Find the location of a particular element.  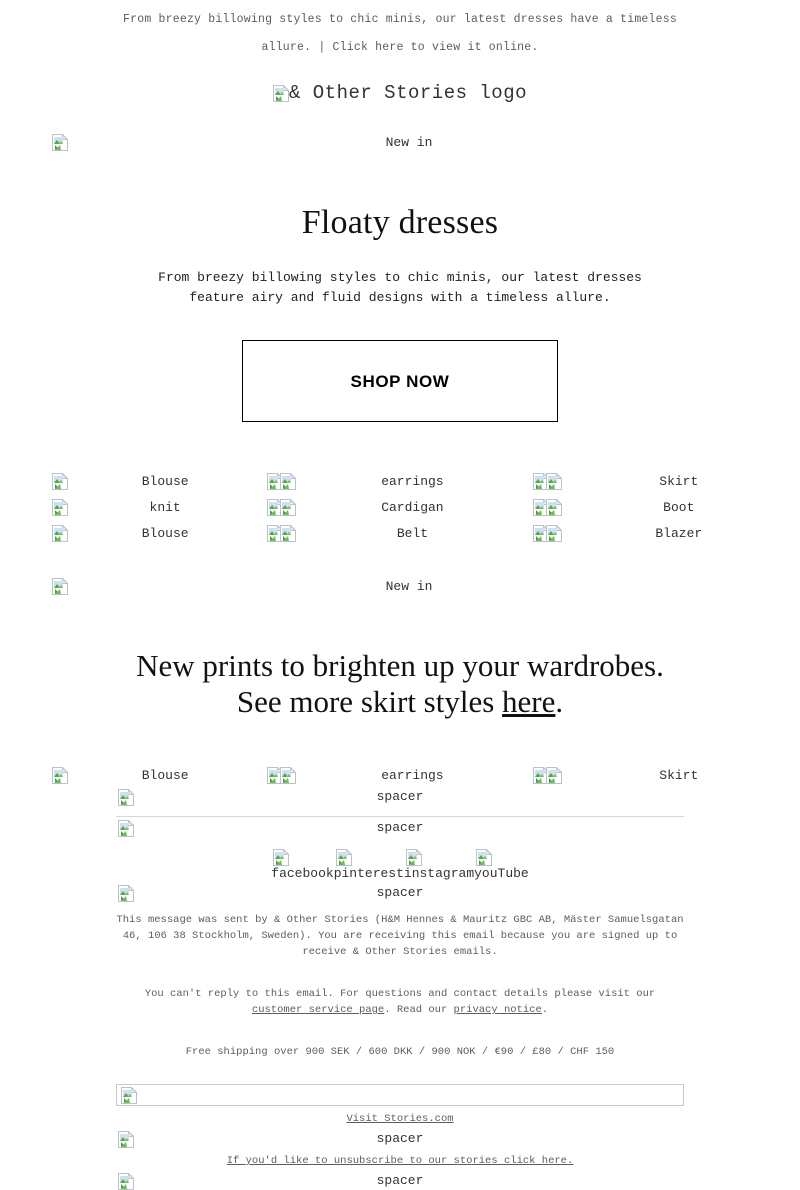

product-alt-text: earrings is located at coordinates (412, 481).